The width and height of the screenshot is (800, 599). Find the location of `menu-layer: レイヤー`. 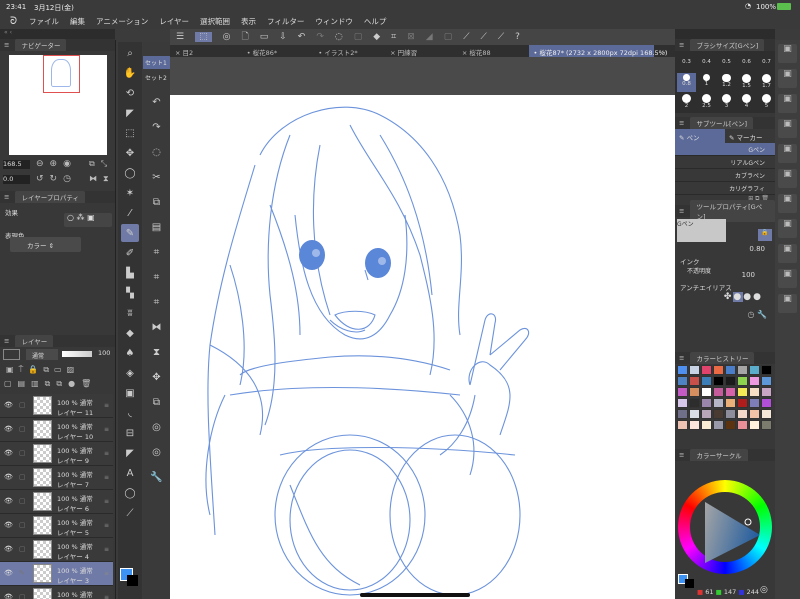

menu-layer: レイヤー is located at coordinates (174, 21).